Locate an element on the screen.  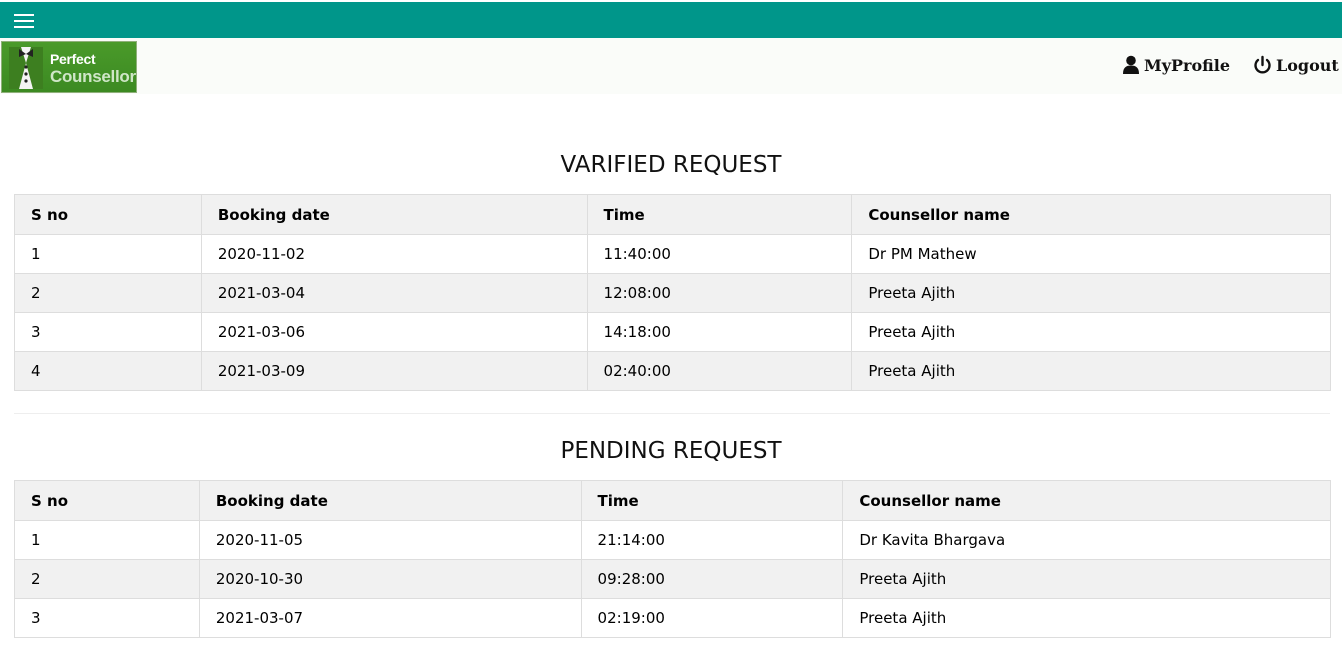
table-row: 2 2021-03-04 12:08:00 Preeta Ajith is located at coordinates (672, 293).